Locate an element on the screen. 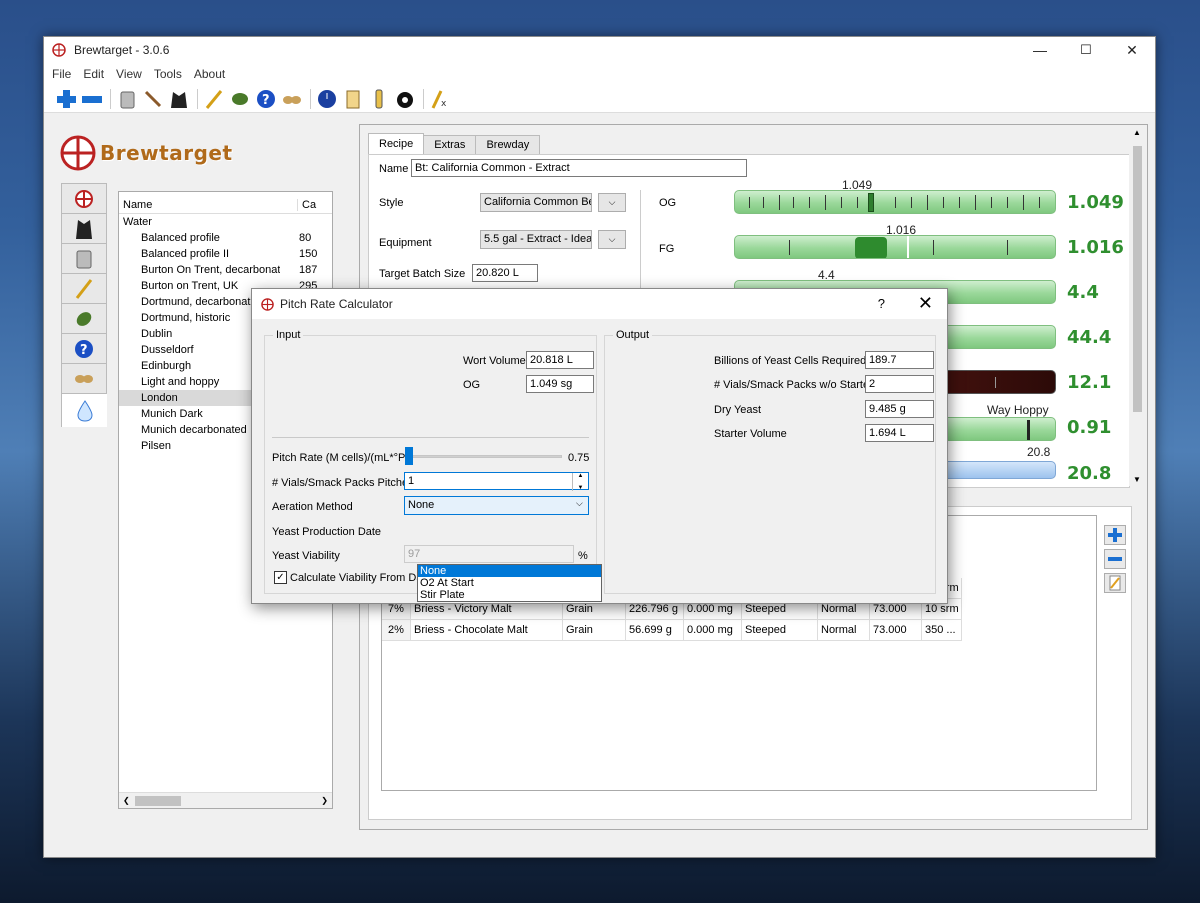 The height and width of the screenshot is (903, 1200). grain-scale-icon: x is located at coordinates (440, 99).